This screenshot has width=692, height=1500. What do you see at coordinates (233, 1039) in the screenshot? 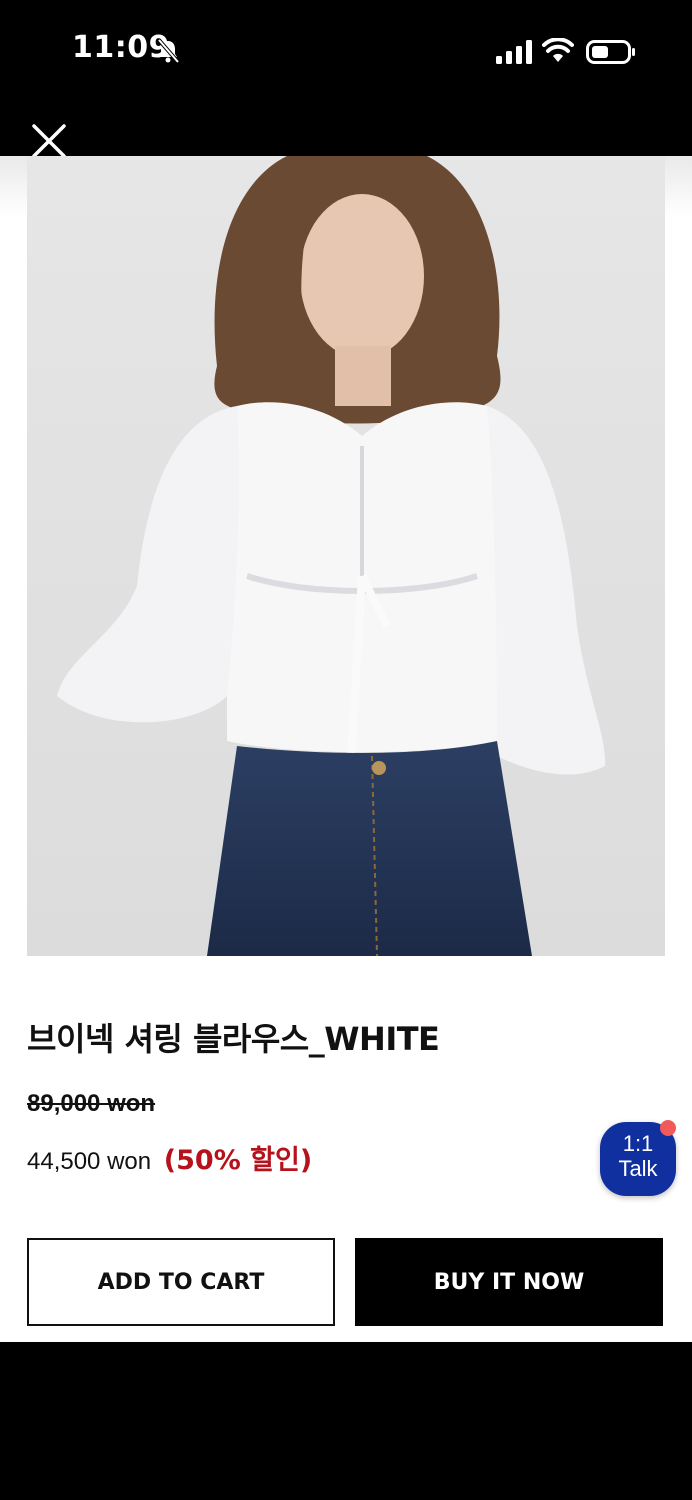
I see `product-title: 브이넥 셔링 블라우스_WHITE` at bounding box center [233, 1039].